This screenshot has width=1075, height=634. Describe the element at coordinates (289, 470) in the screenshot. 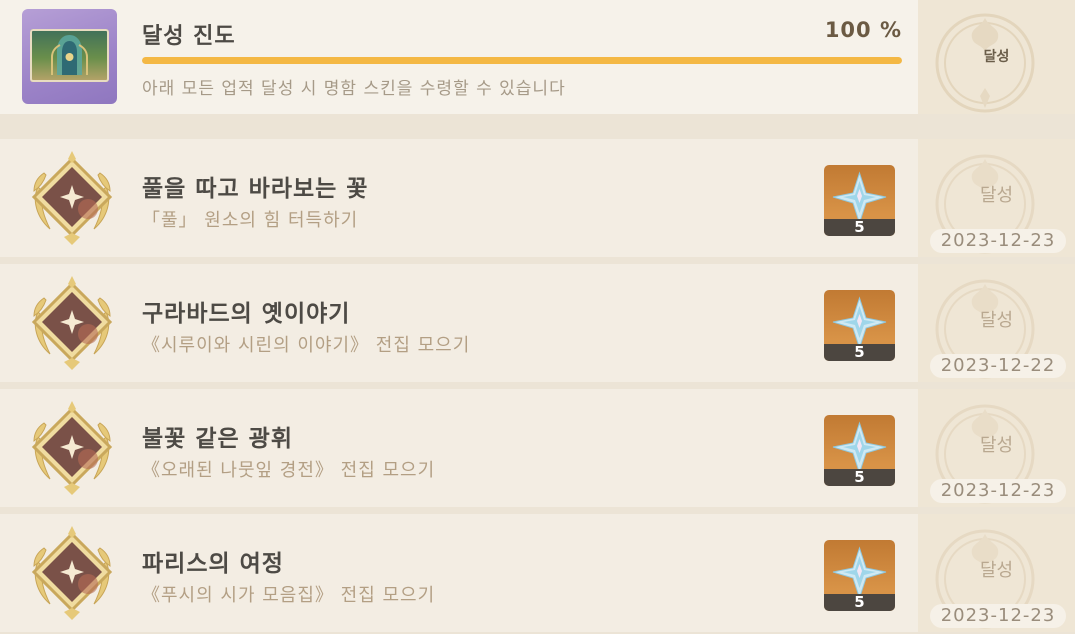

I see `achievement-description: 《오래된 나뭇잎 경전》 전집 모으기` at that location.